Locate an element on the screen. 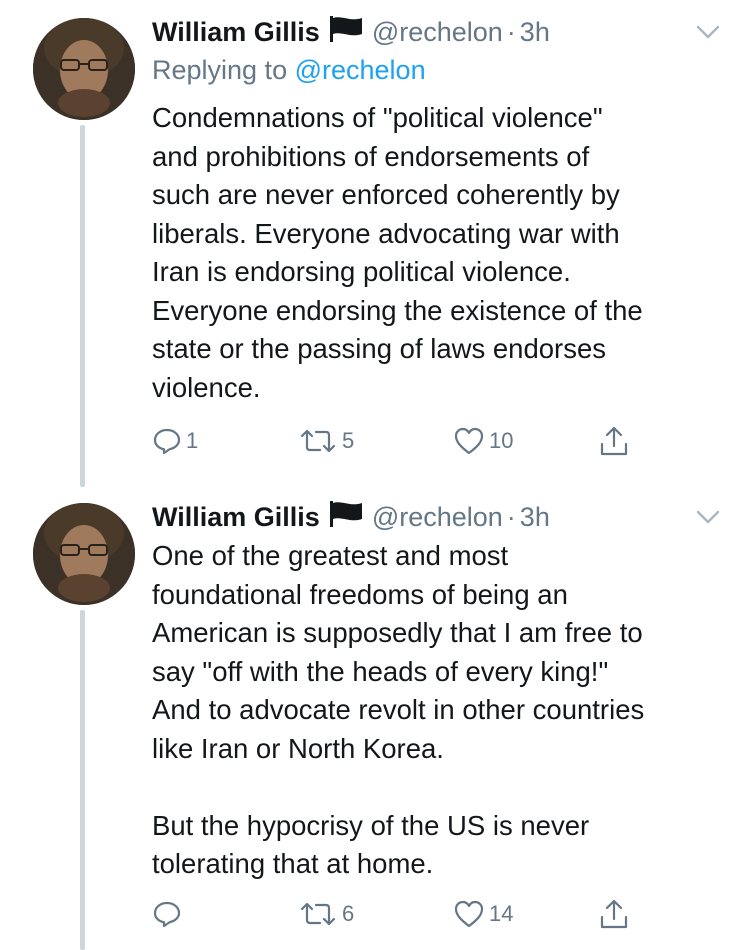 This screenshot has width=750, height=950. reply-button is located at coordinates (169, 914).